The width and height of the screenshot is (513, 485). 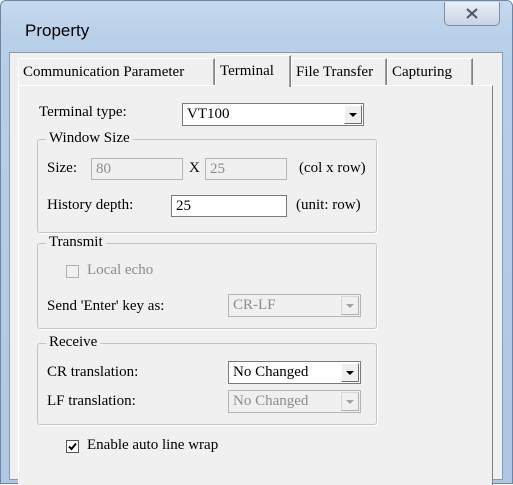 What do you see at coordinates (339, 71) in the screenshot?
I see `tab-file-transfer: File Transfer` at bounding box center [339, 71].